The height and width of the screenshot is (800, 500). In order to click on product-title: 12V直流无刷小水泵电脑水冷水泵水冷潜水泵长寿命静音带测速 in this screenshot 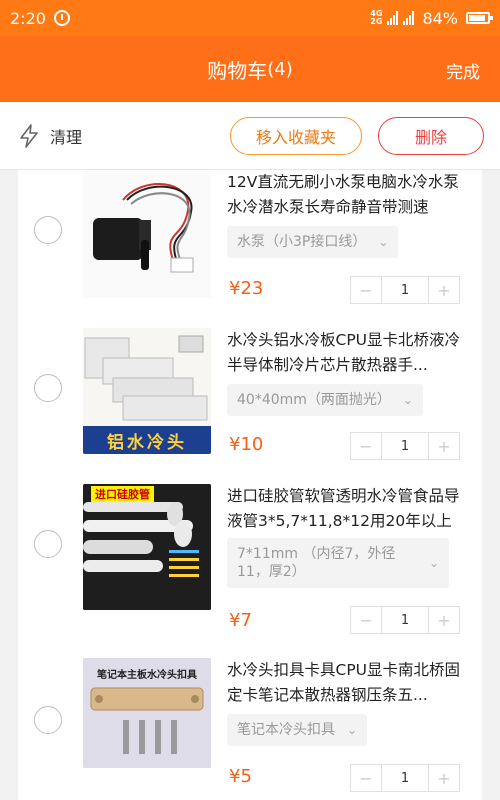, I will do `click(347, 195)`.